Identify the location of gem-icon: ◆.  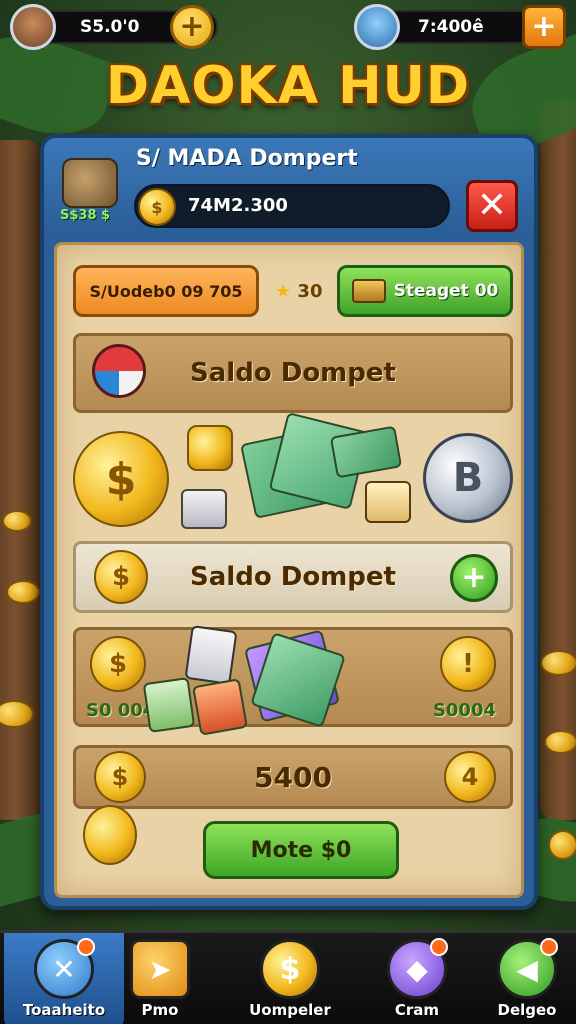
(417, 968).